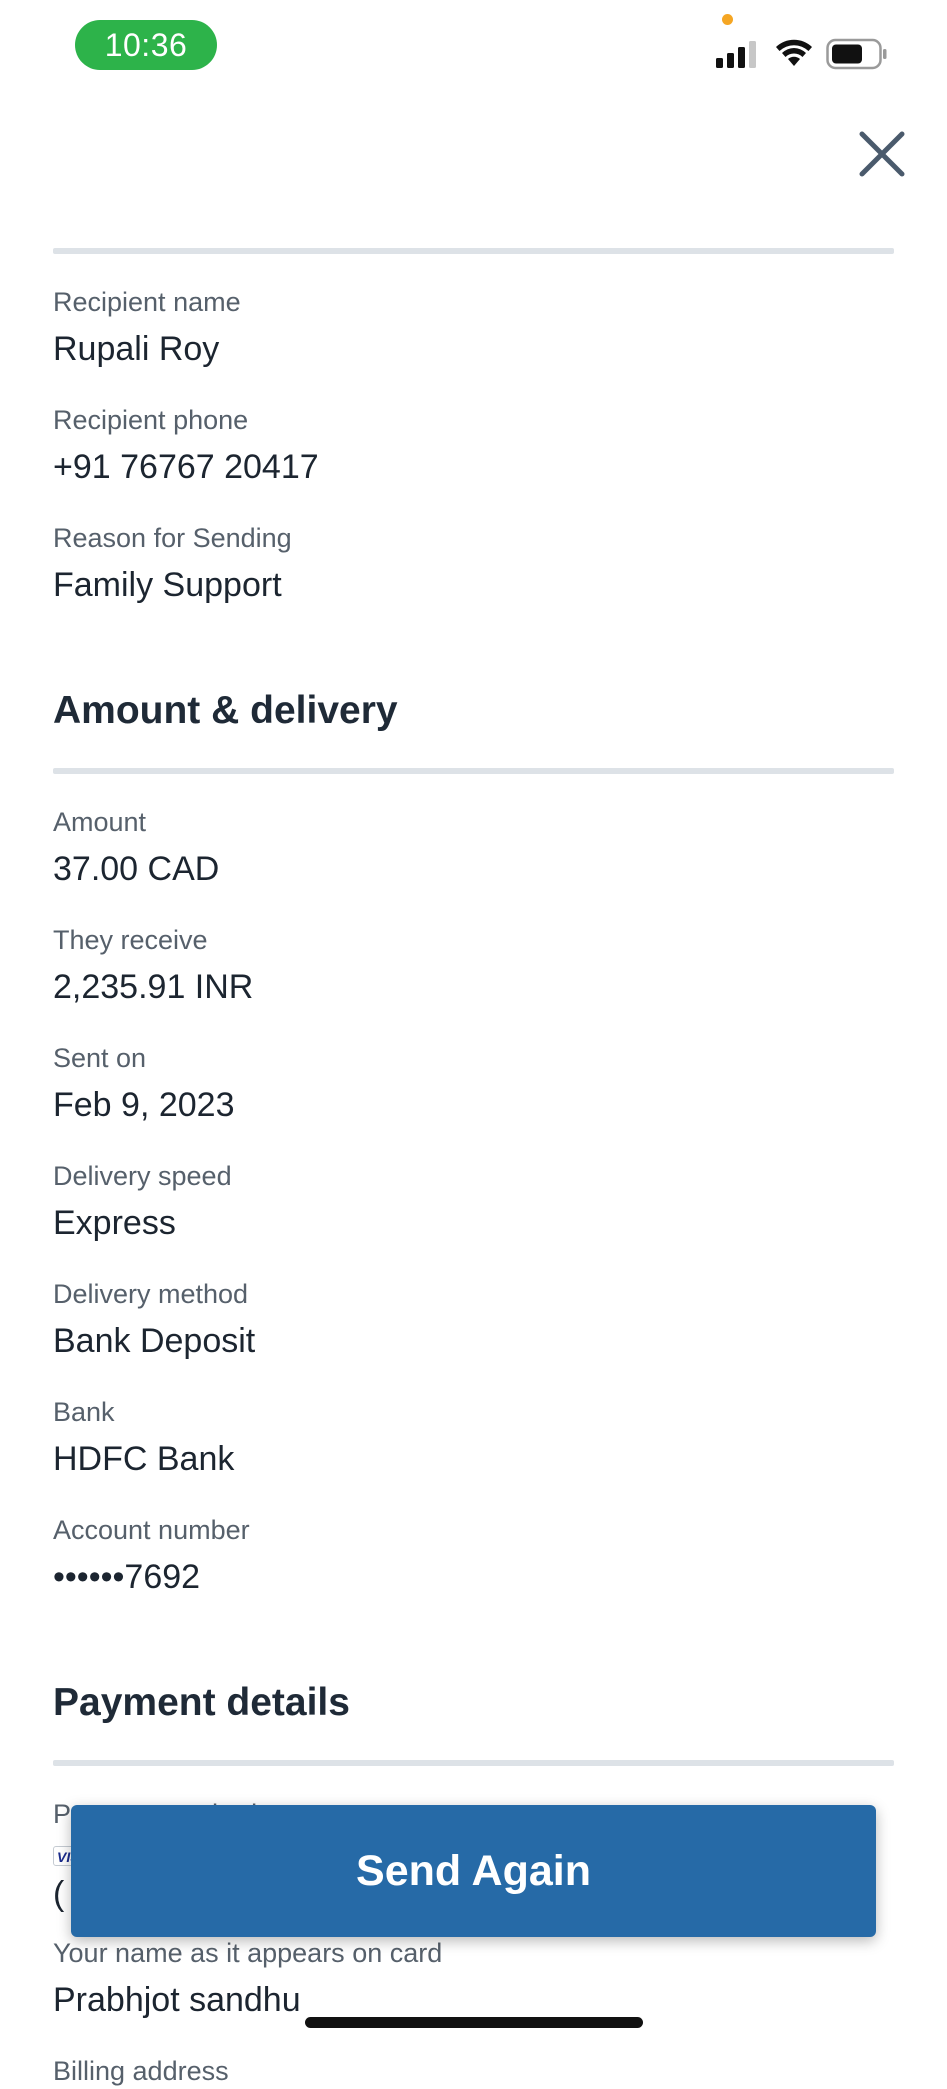 Image resolution: width=947 pixels, height=2089 pixels. Describe the element at coordinates (248, 1953) in the screenshot. I see `field-label: Your name as it appears on card` at that location.